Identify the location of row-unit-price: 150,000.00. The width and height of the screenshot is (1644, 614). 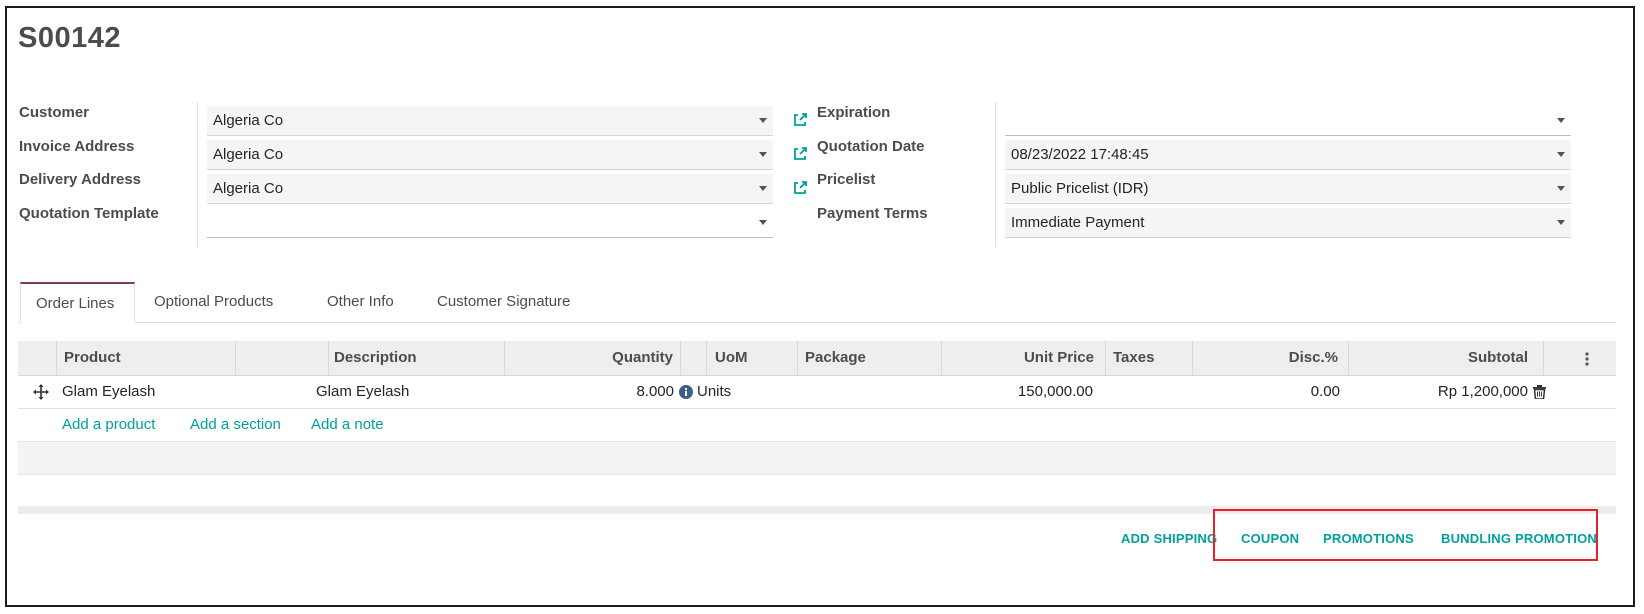
(1030, 392).